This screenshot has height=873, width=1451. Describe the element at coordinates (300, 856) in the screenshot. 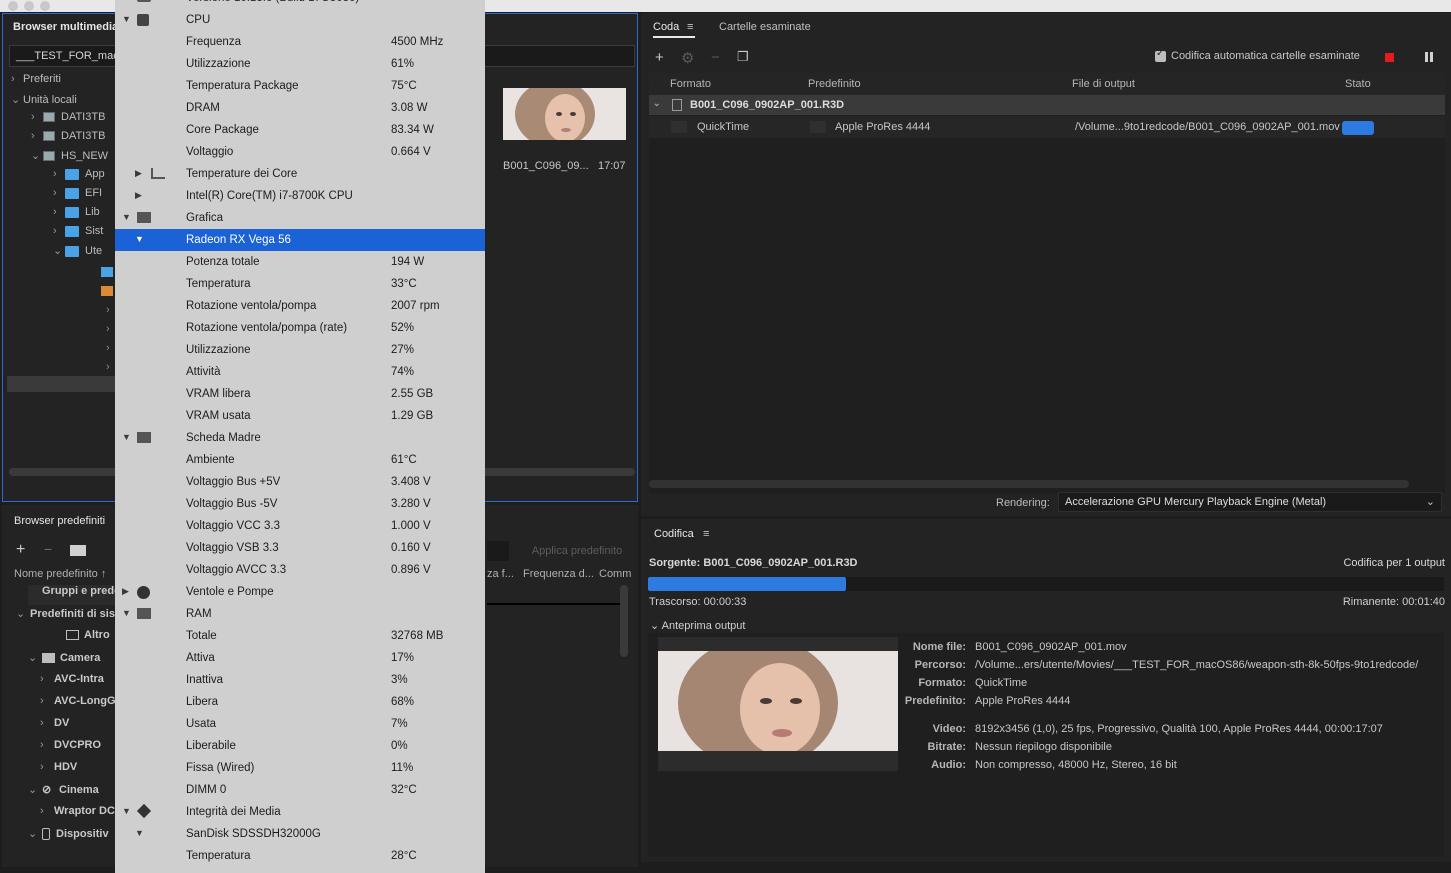

I see `sensor-row: Temperatura 28°C` at that location.